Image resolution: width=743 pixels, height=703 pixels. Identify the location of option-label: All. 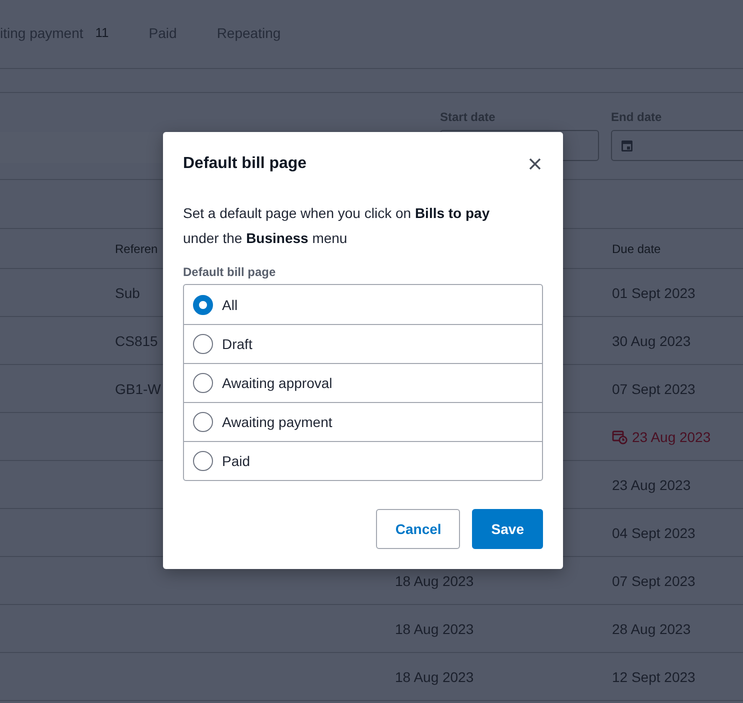
(230, 304).